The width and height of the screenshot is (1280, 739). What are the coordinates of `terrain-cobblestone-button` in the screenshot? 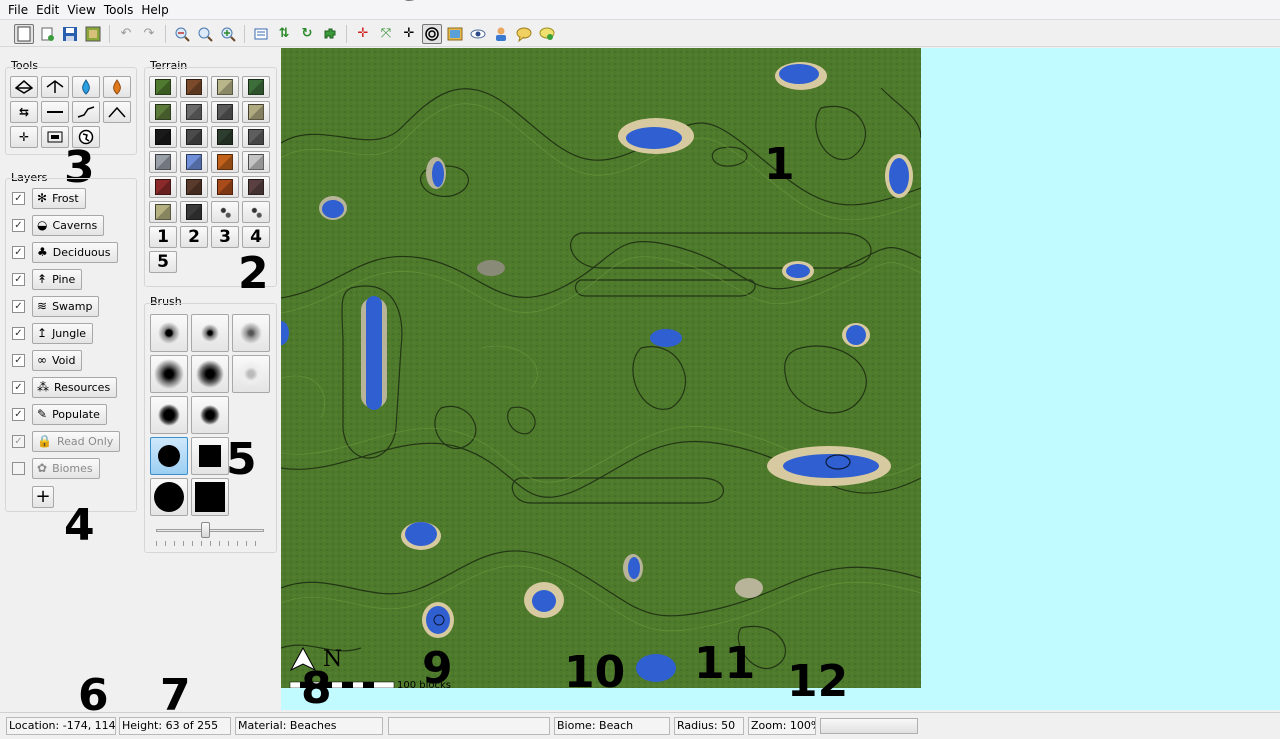 It's located at (194, 137).